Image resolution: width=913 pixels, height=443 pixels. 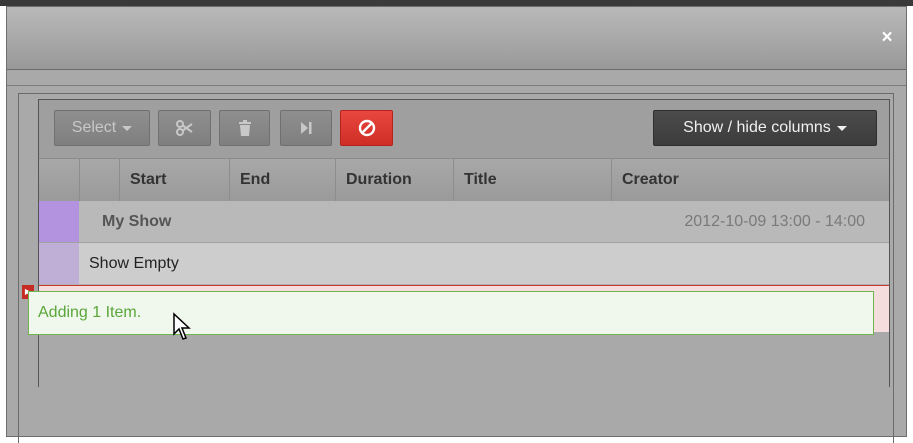 I want to click on scissors-icon, so click(x=184, y=128).